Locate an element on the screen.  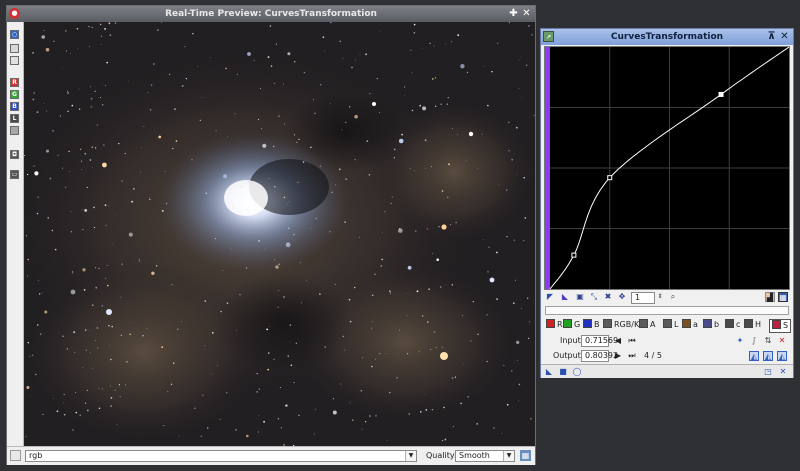
screen-icon: ▭ is located at coordinates (14, 174).